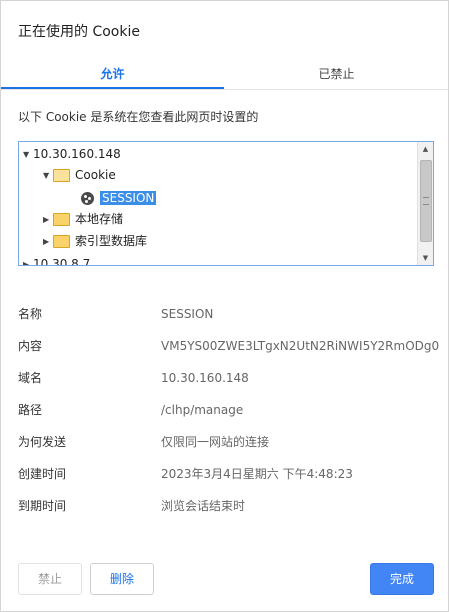 Image resolution: width=449 pixels, height=612 pixels. I want to click on tree-item-indexed-db: ▶ 索引型数据库, so click(95, 241).